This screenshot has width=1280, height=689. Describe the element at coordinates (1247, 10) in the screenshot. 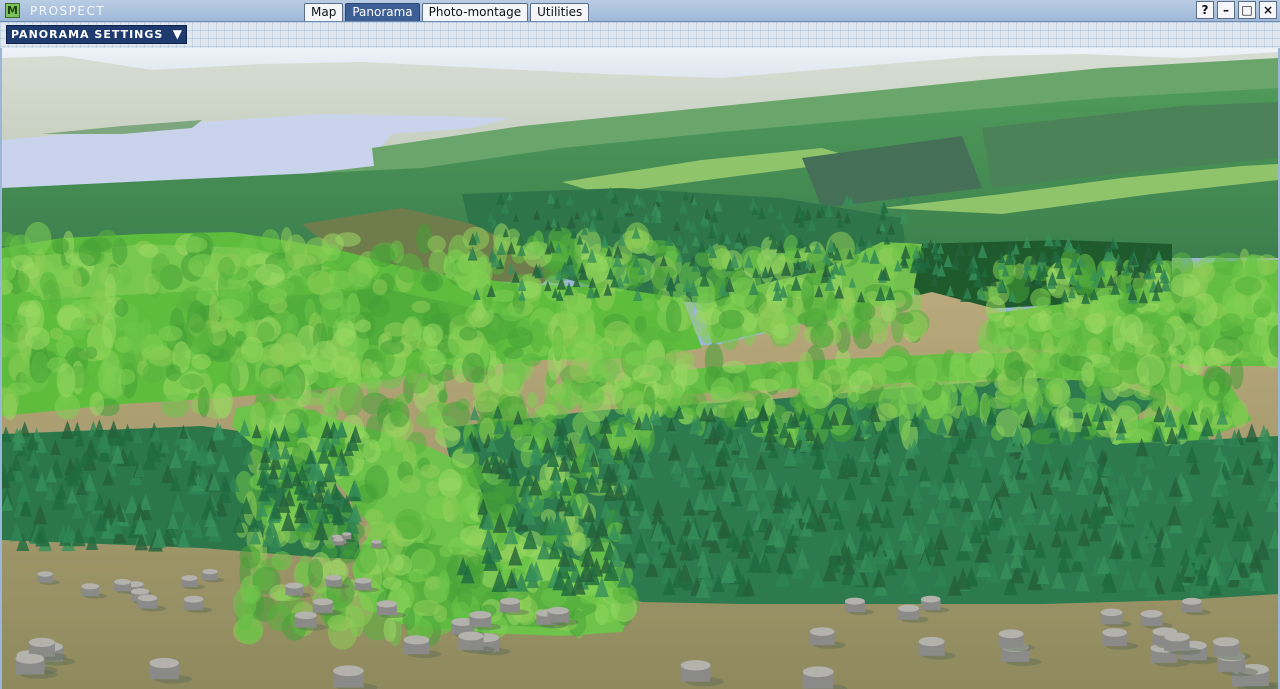

I see `maximize-button: □` at that location.